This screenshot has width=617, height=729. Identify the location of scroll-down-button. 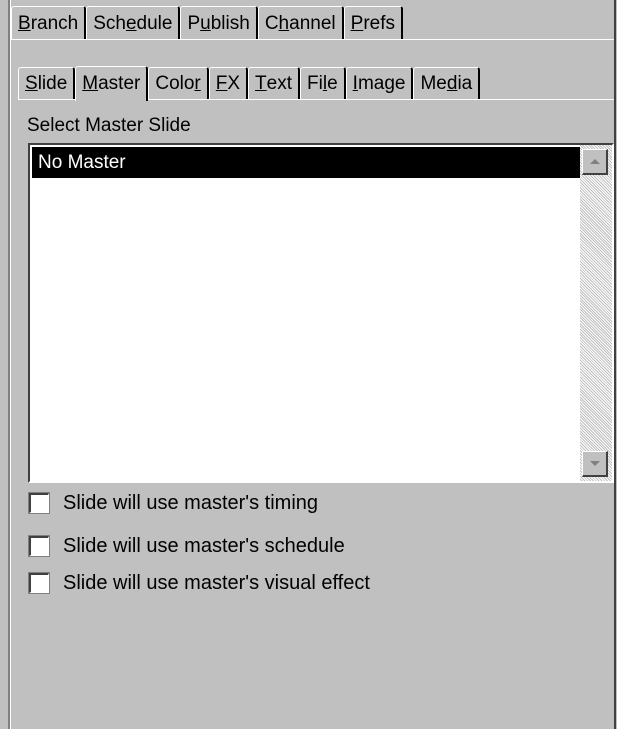
(595, 464).